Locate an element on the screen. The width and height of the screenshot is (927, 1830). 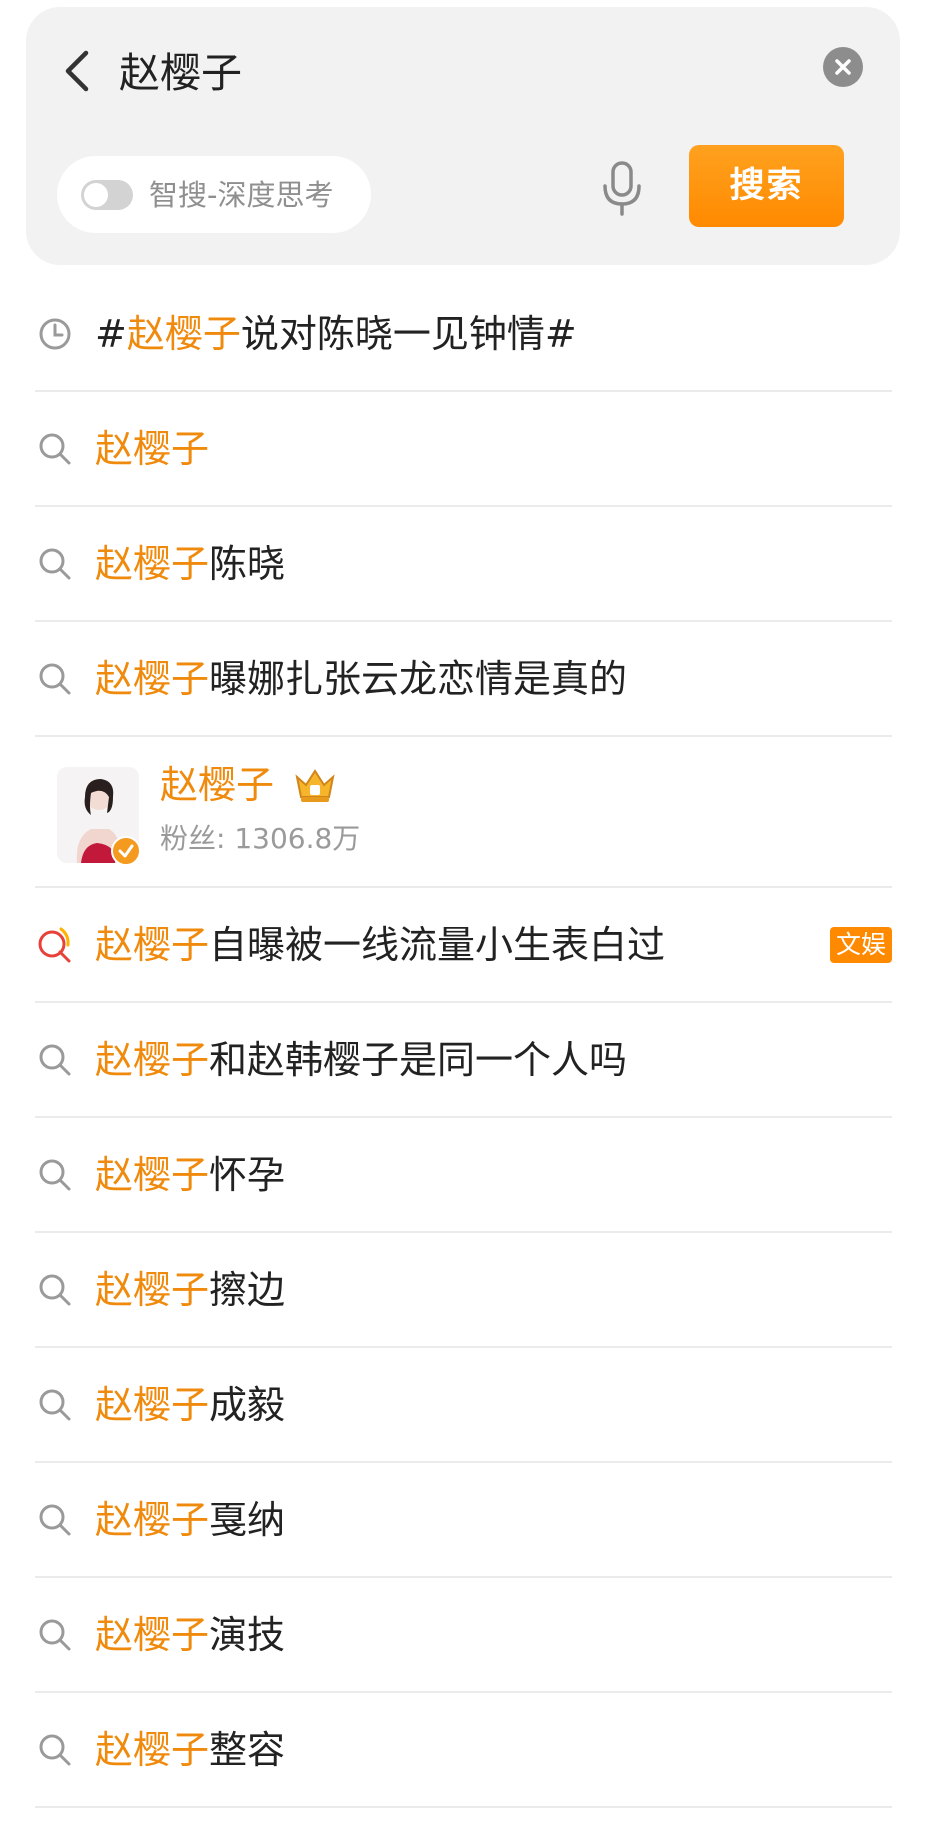
suggestion-rest: 成毅 is located at coordinates (247, 1405).